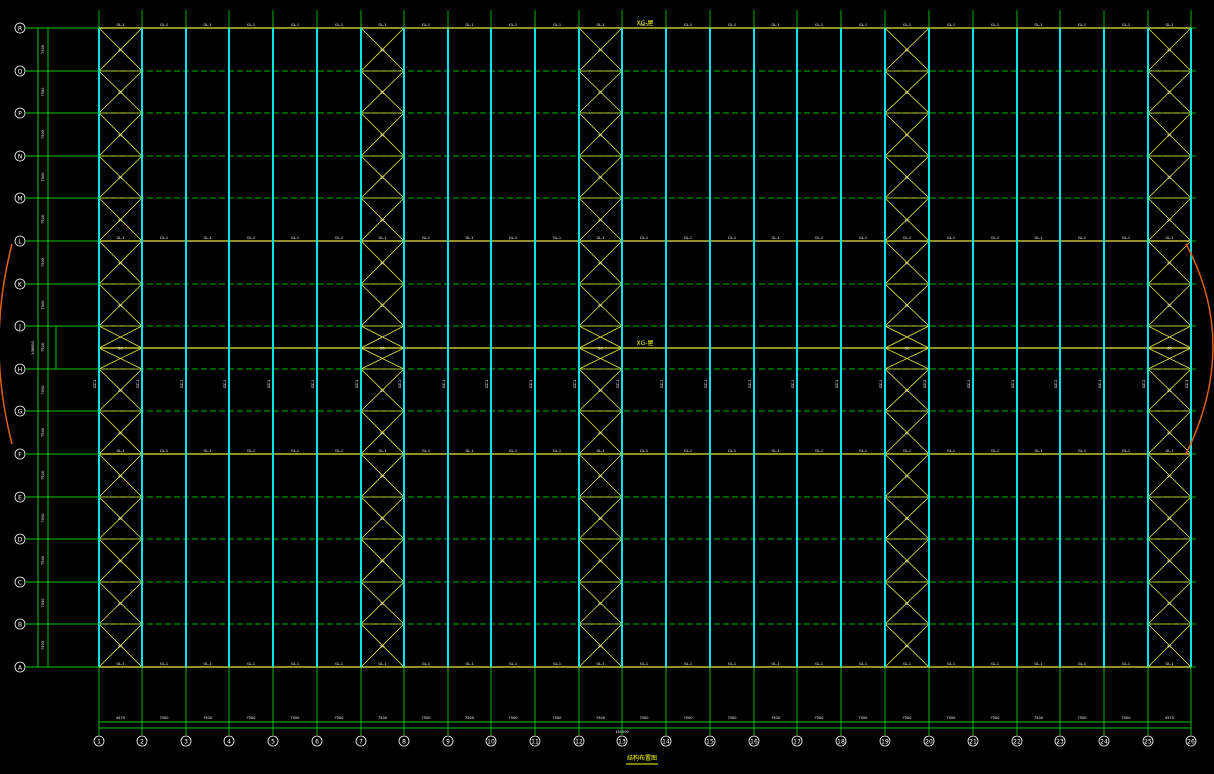  What do you see at coordinates (1148, 742) in the screenshot?
I see `column-axis-label: 25` at bounding box center [1148, 742].